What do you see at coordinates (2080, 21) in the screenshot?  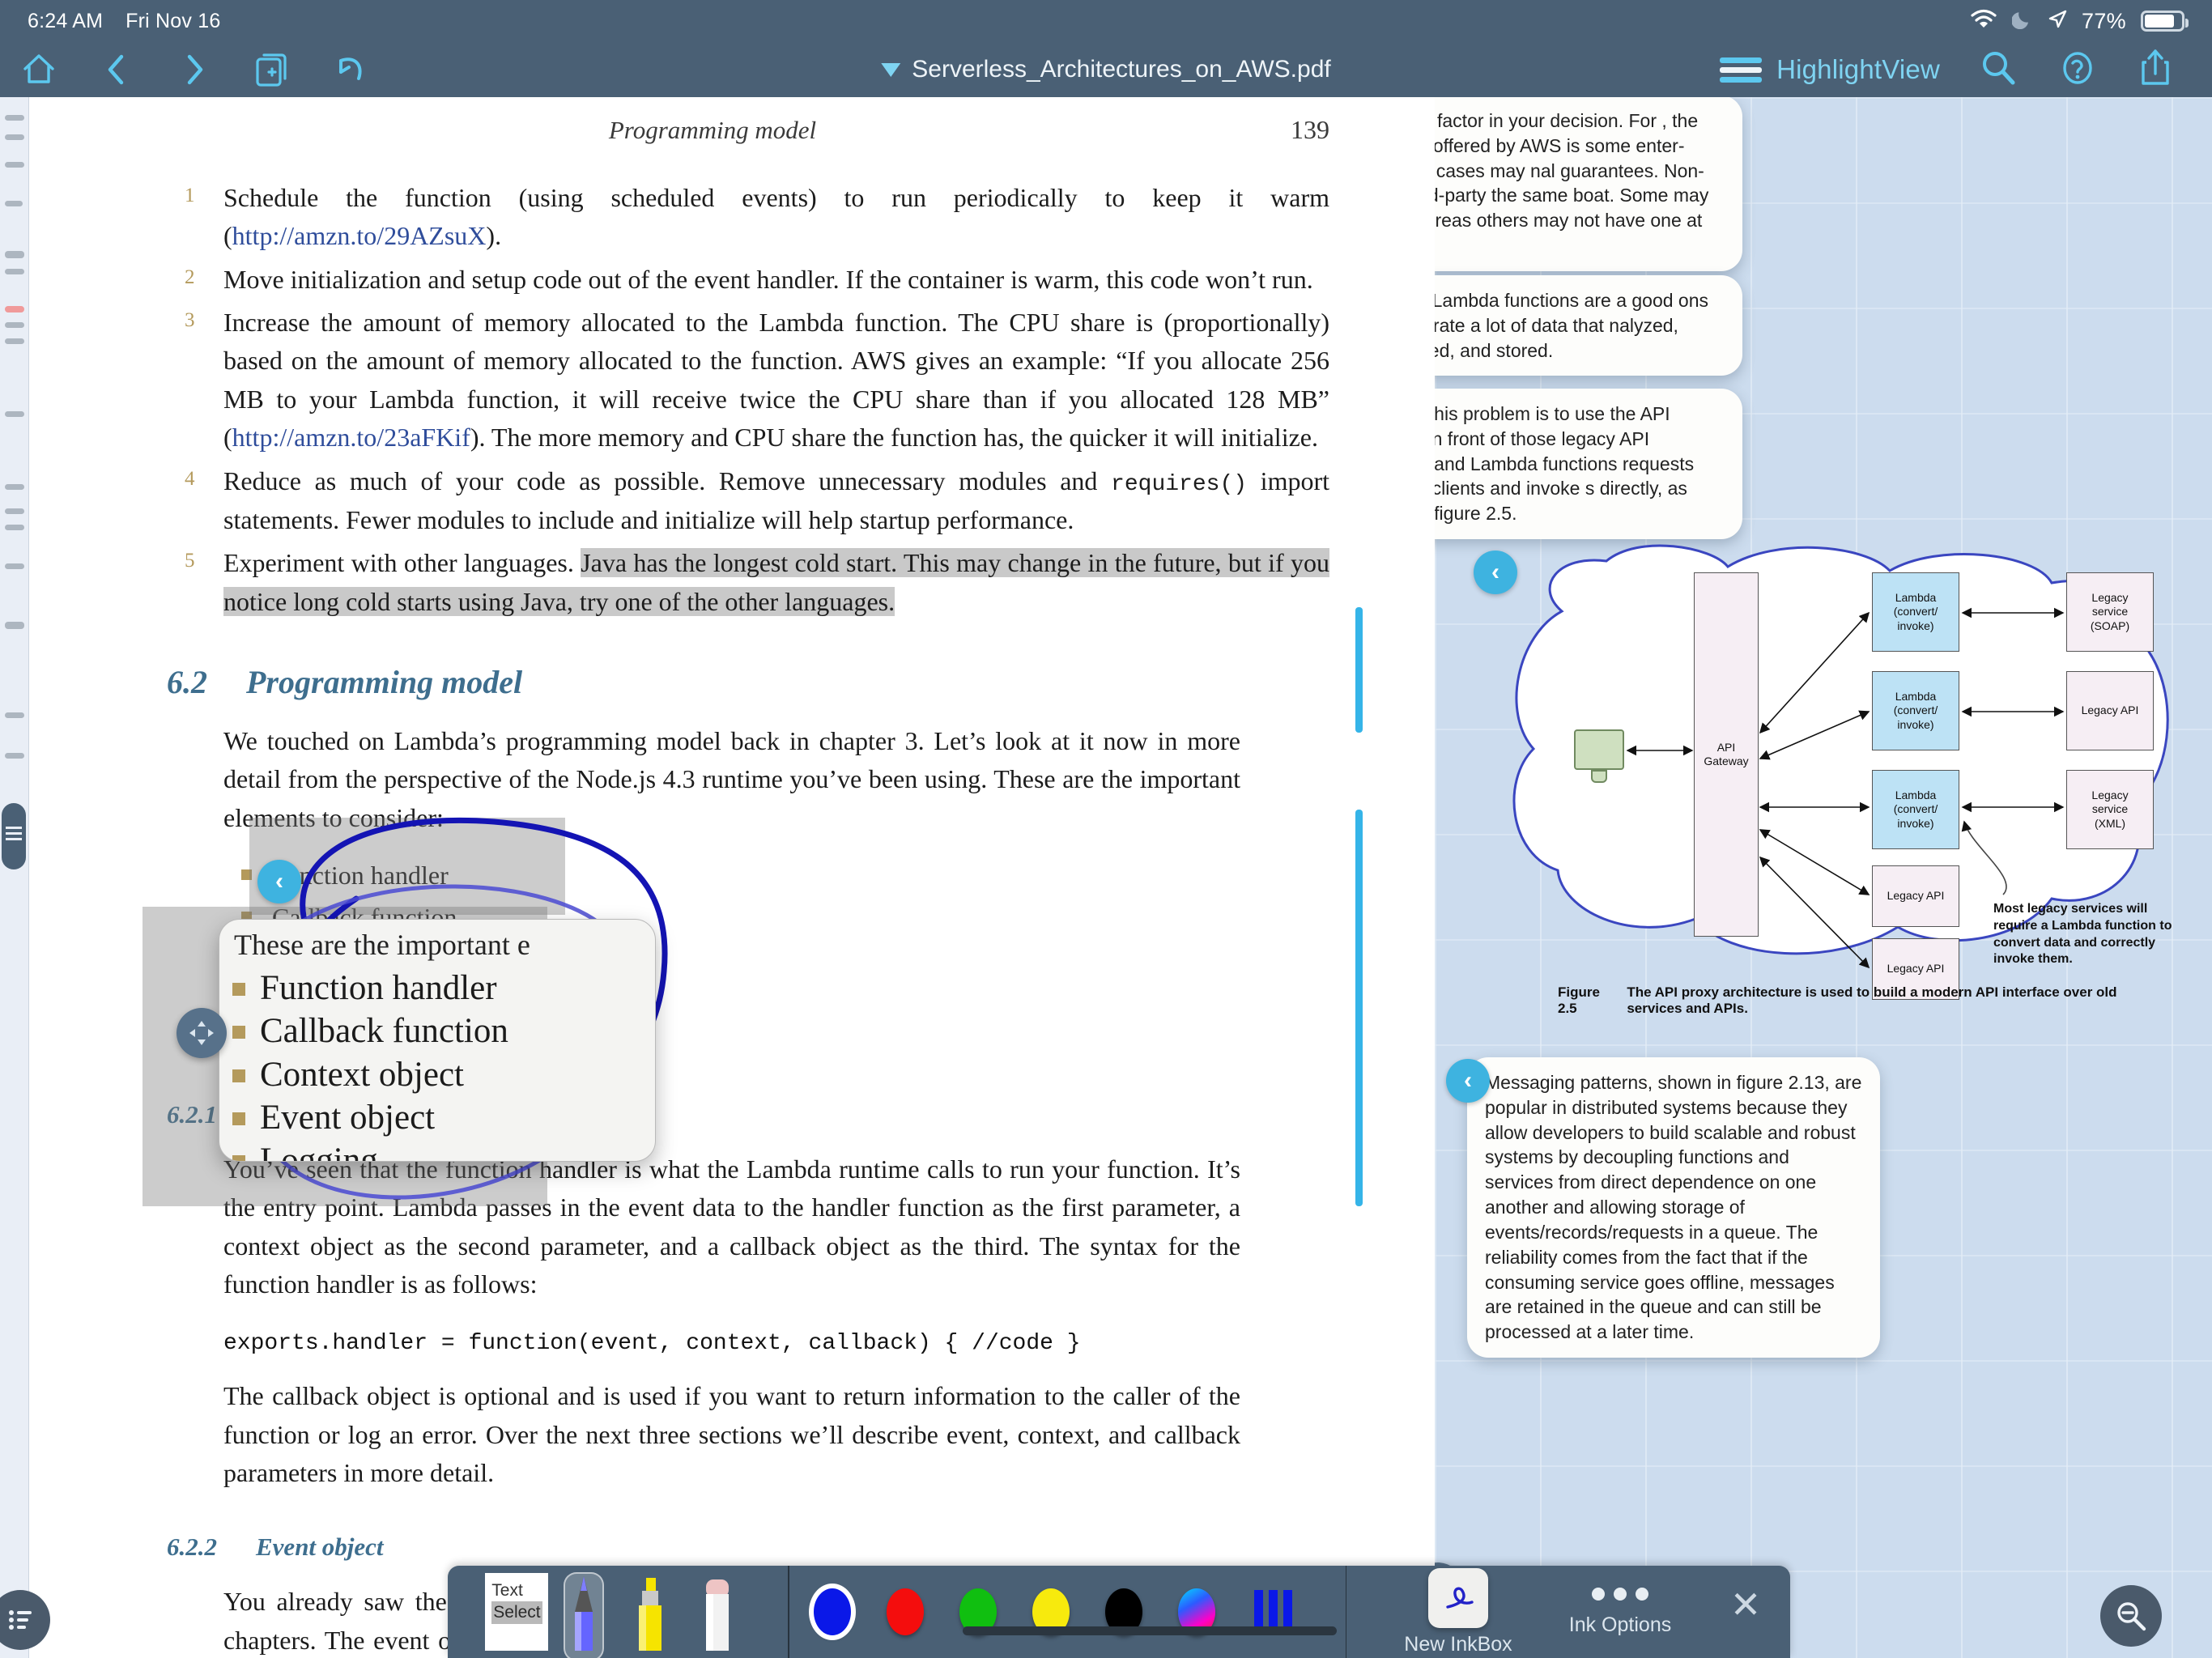 I see `status-bar-right: 77%` at bounding box center [2080, 21].